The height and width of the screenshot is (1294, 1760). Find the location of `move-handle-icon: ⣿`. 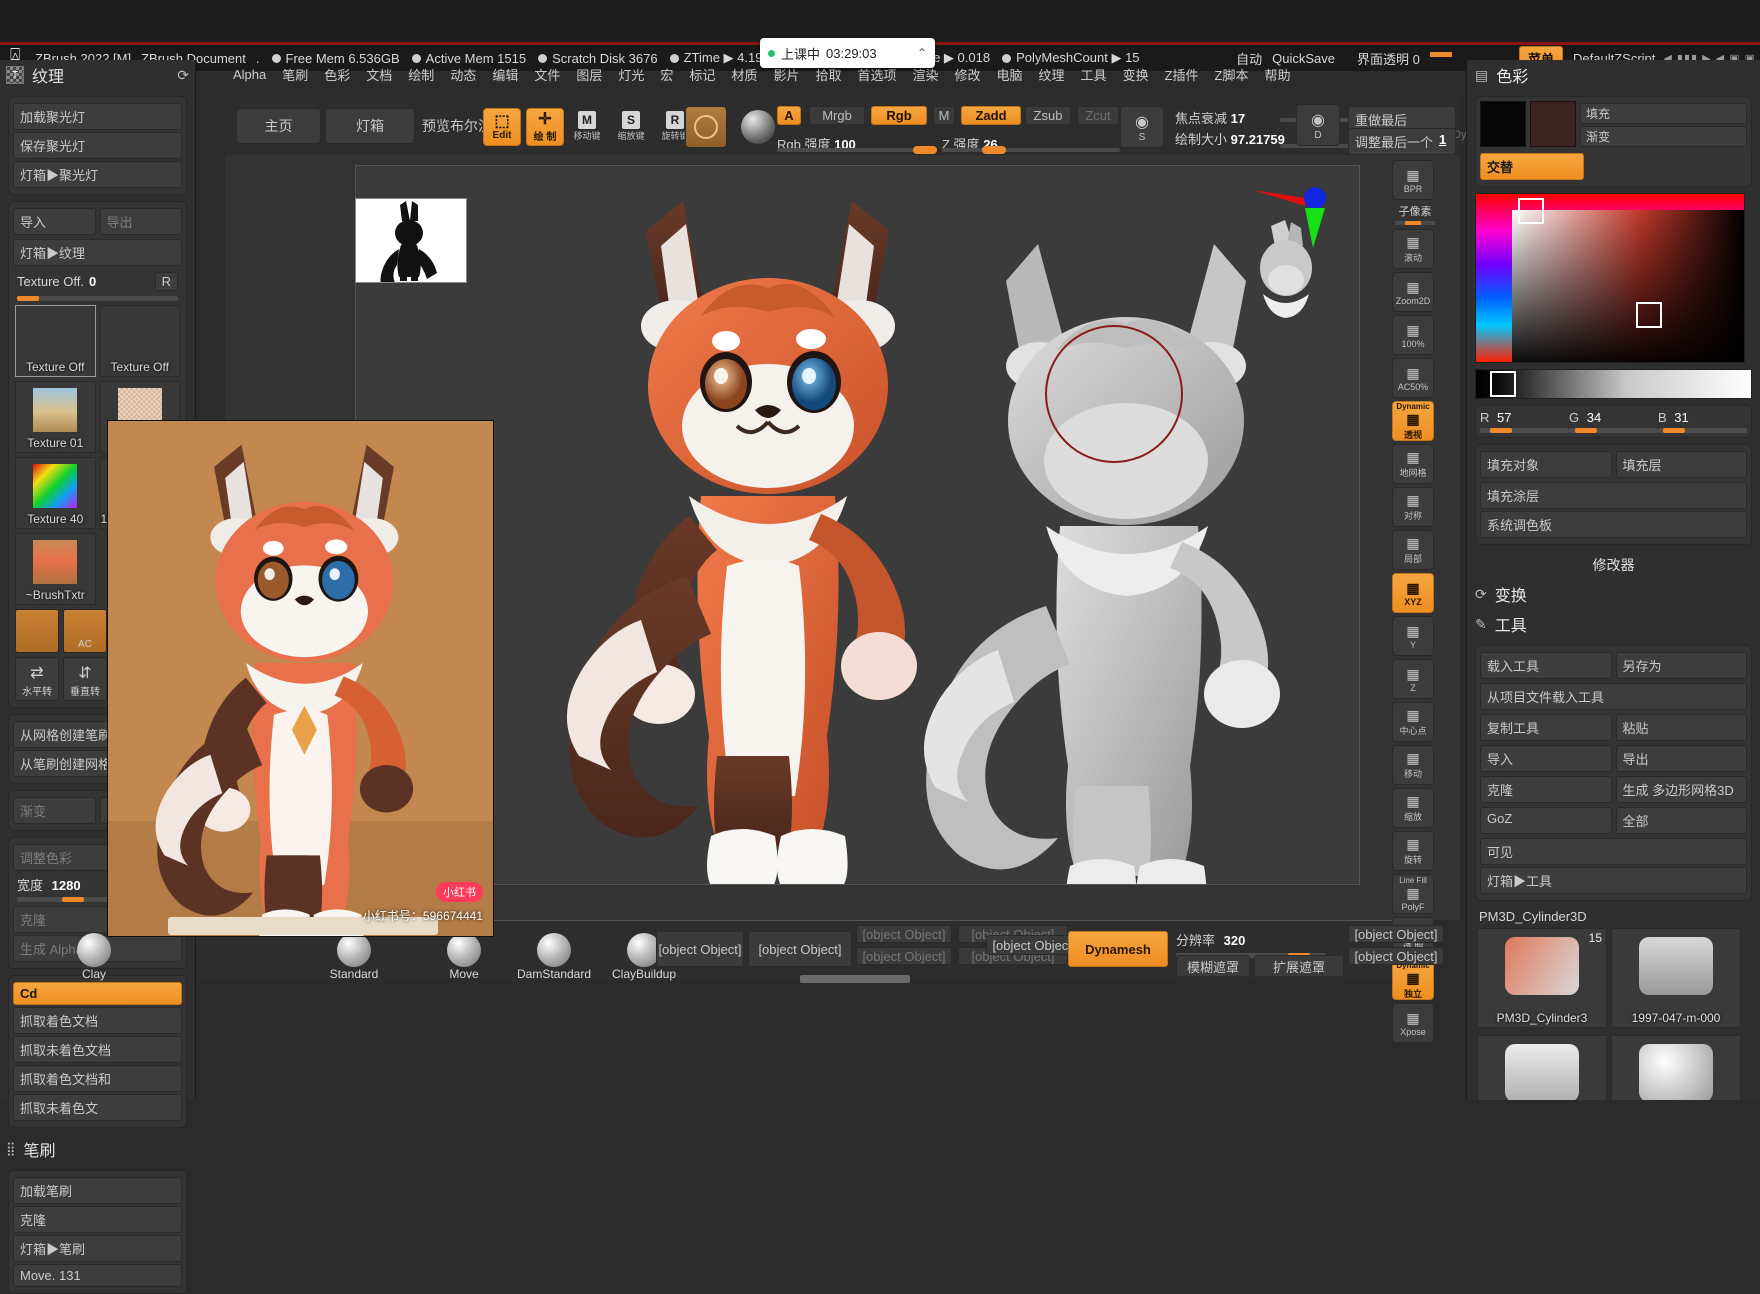

move-handle-icon: ⣿ is located at coordinates (11, 1149).